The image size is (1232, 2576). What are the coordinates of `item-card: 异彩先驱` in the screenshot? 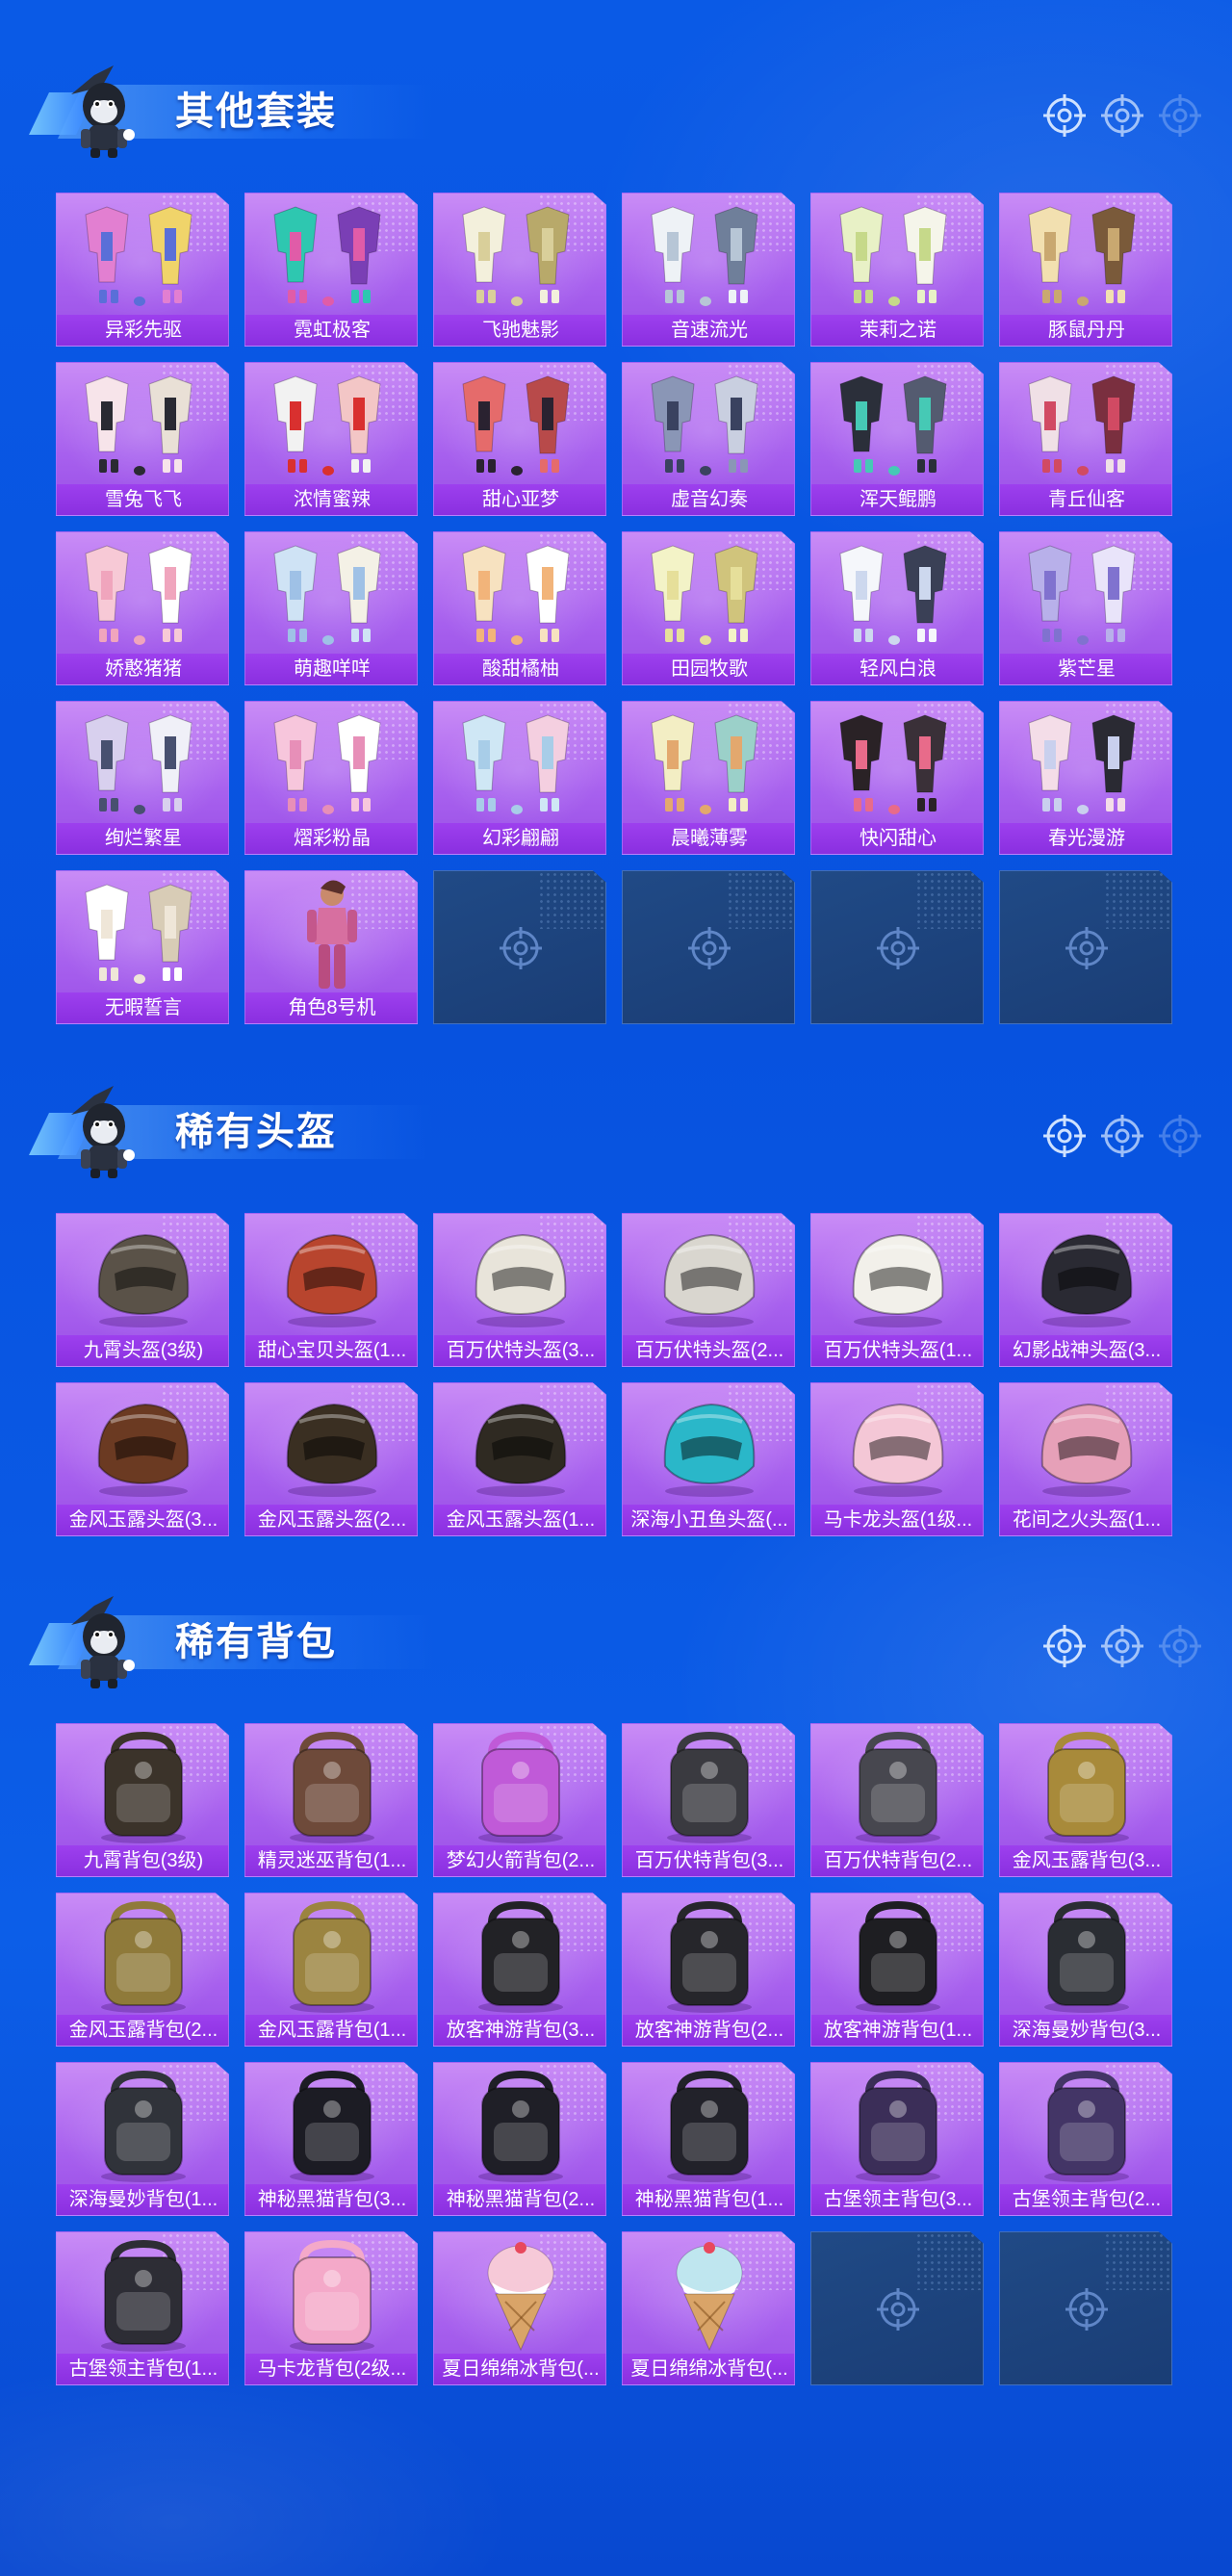 It's located at (142, 270).